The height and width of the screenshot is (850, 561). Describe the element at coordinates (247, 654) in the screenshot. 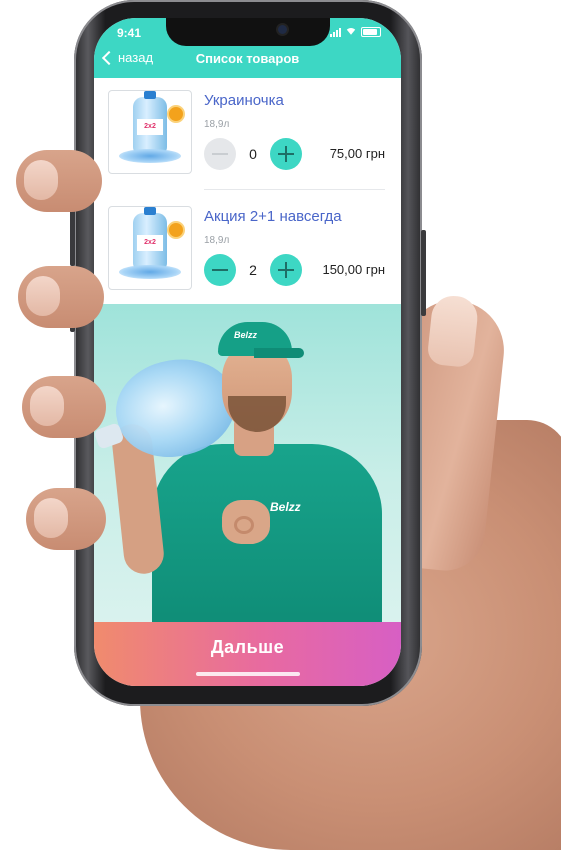

I see `next-button: Дальше` at that location.